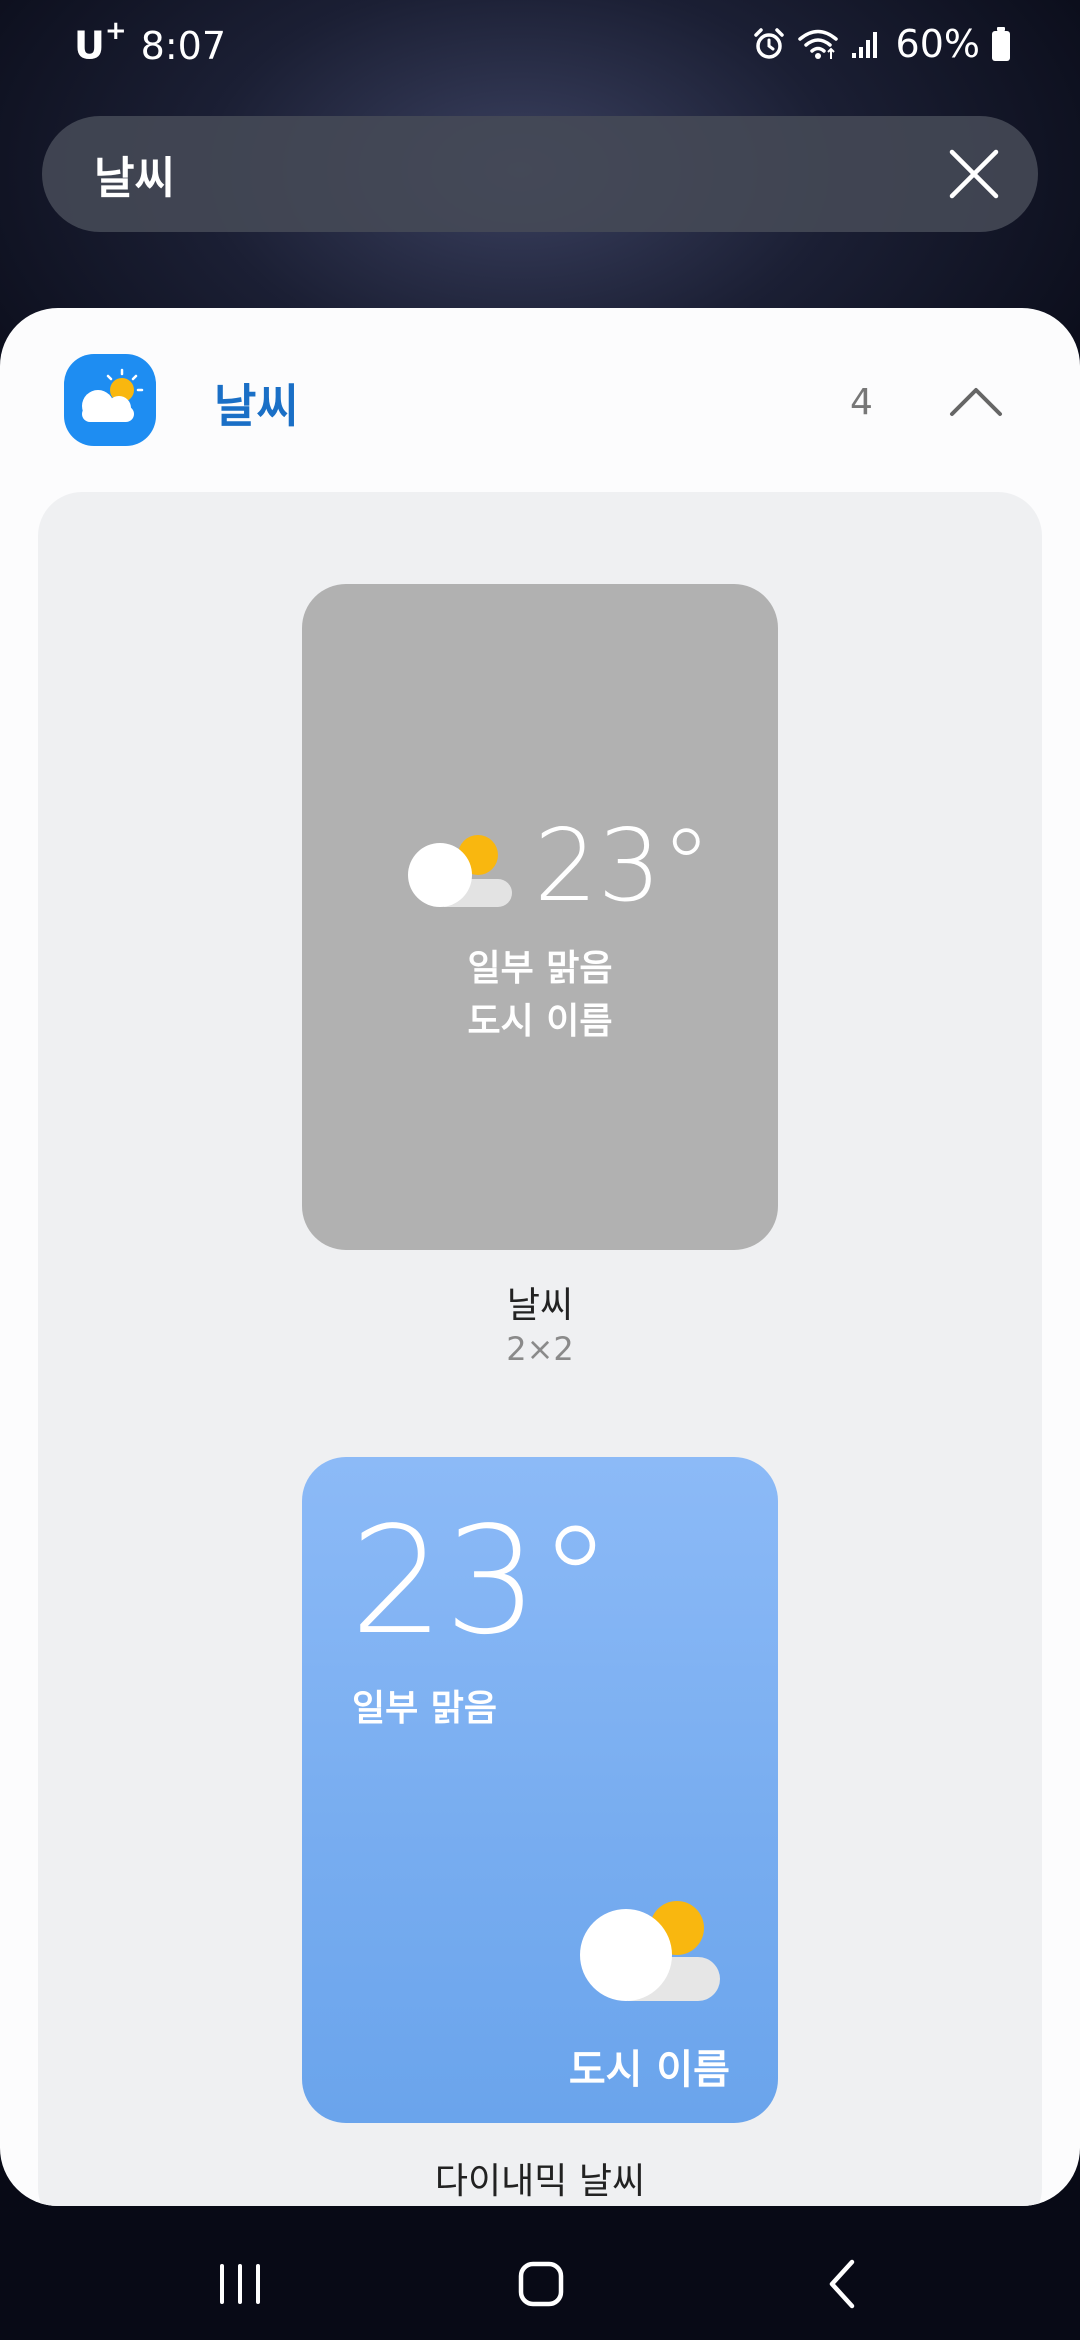 This screenshot has width=1080, height=2340. Describe the element at coordinates (540, 50) in the screenshot. I see `status-bar: U+ 8:07 60%` at that location.